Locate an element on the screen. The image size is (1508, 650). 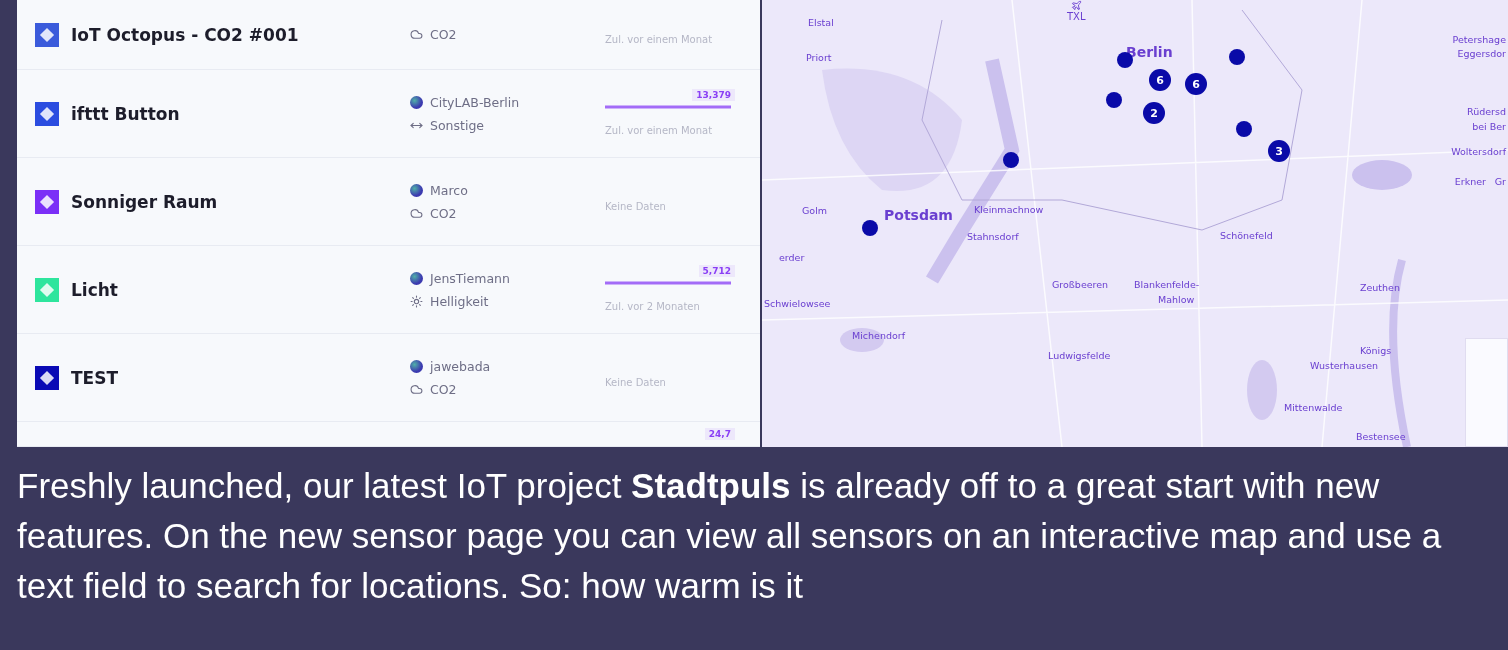
map-label: Eggersdor is located at coordinates (1481, 53).